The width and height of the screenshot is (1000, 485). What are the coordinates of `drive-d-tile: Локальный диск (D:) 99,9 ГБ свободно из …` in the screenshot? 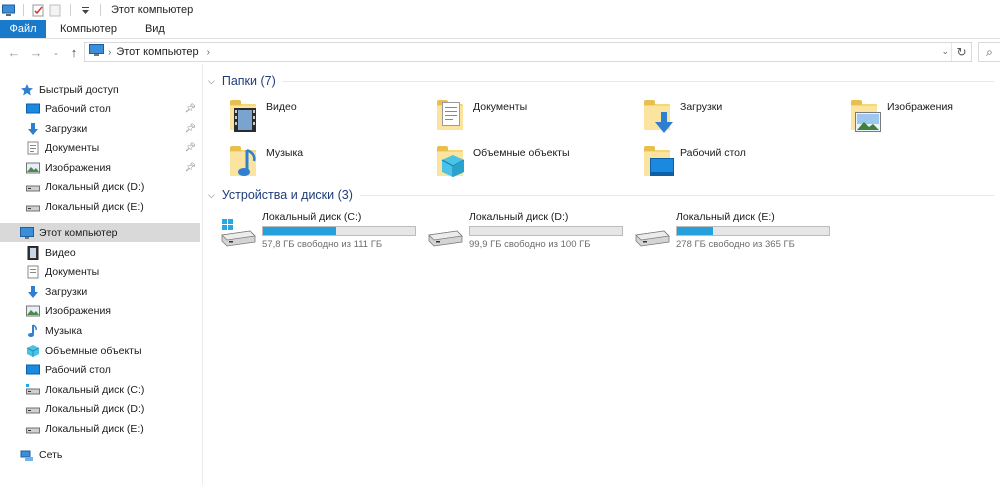 It's located at (527, 231).